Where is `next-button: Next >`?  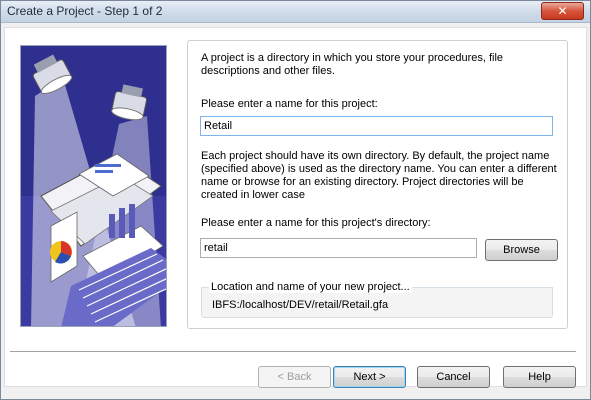
next-button: Next > is located at coordinates (369, 377).